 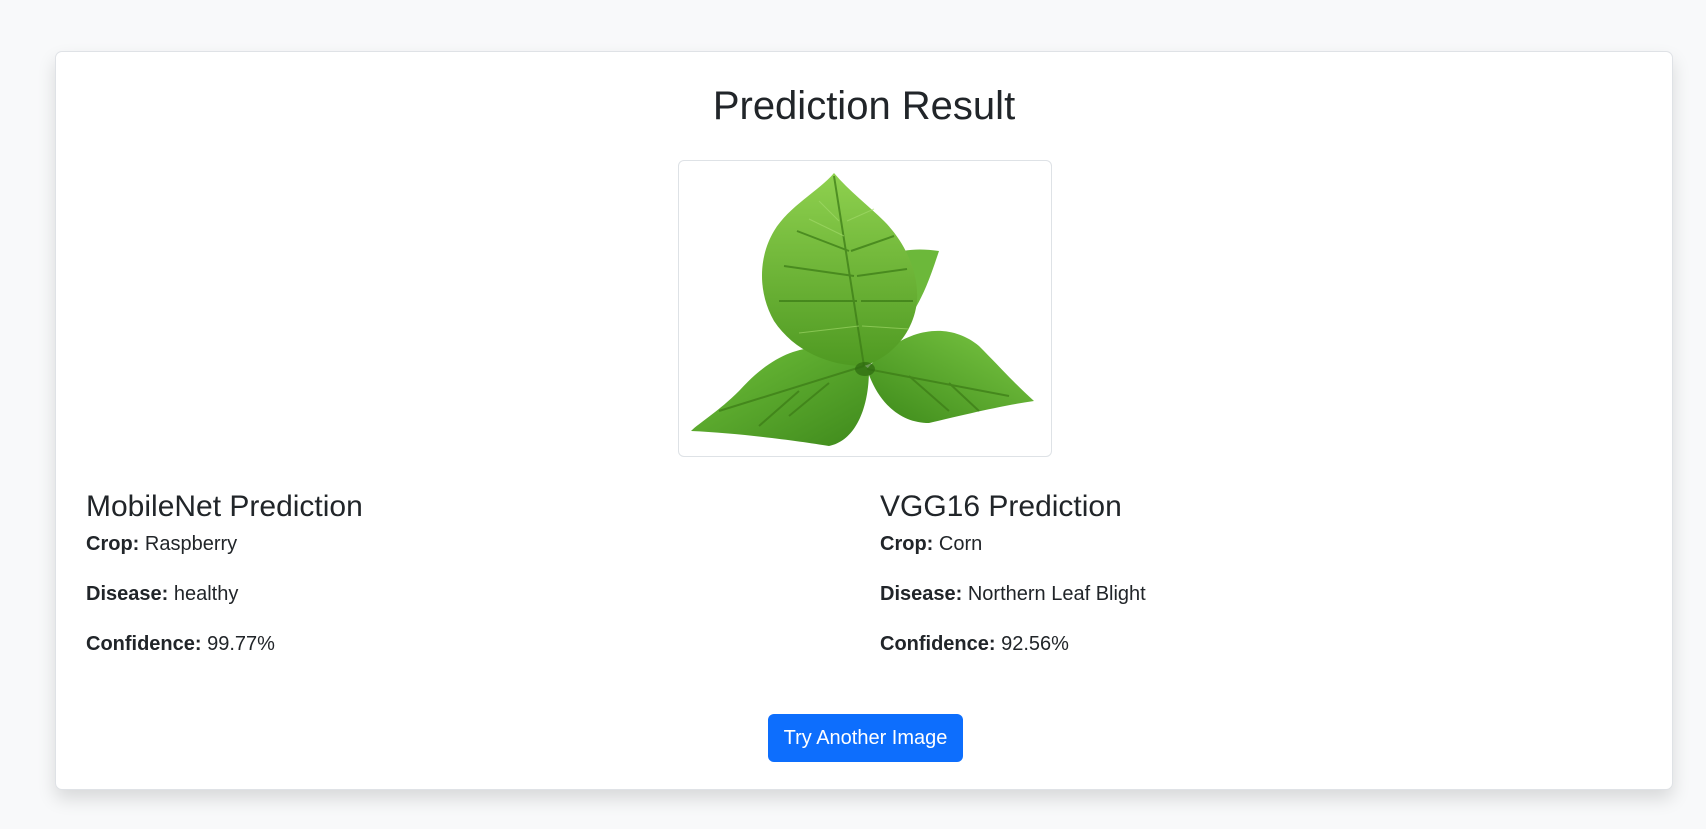 I want to click on vgg16-confidence: Confidence: 92.56%, so click(x=974, y=644).